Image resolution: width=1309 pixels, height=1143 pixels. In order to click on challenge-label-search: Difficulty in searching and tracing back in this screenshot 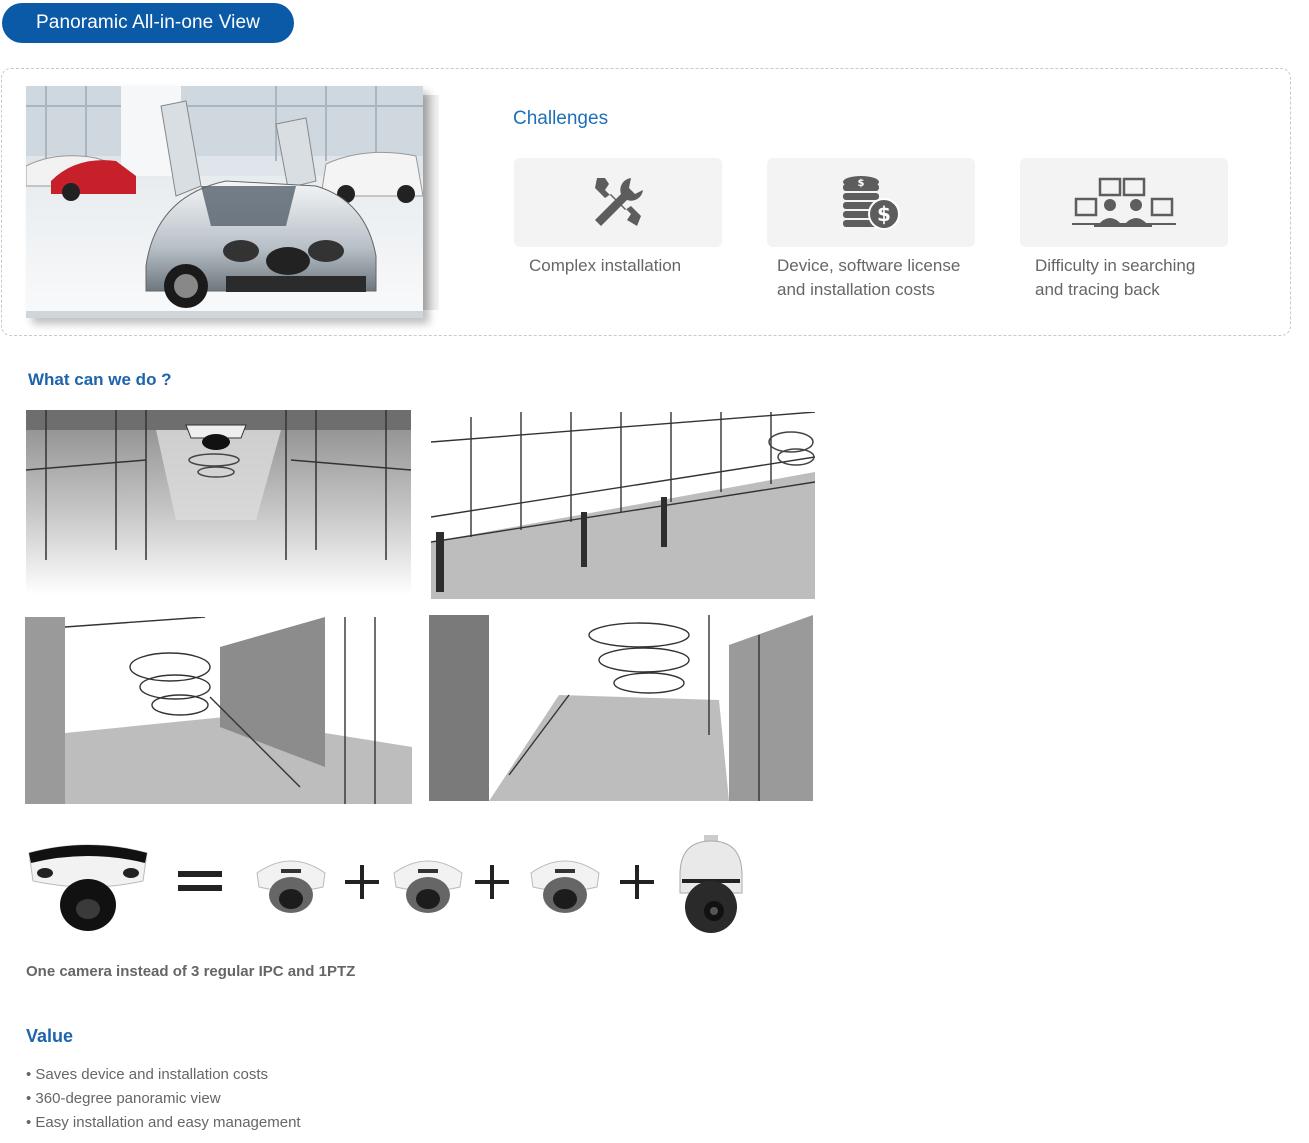, I will do `click(1115, 277)`.